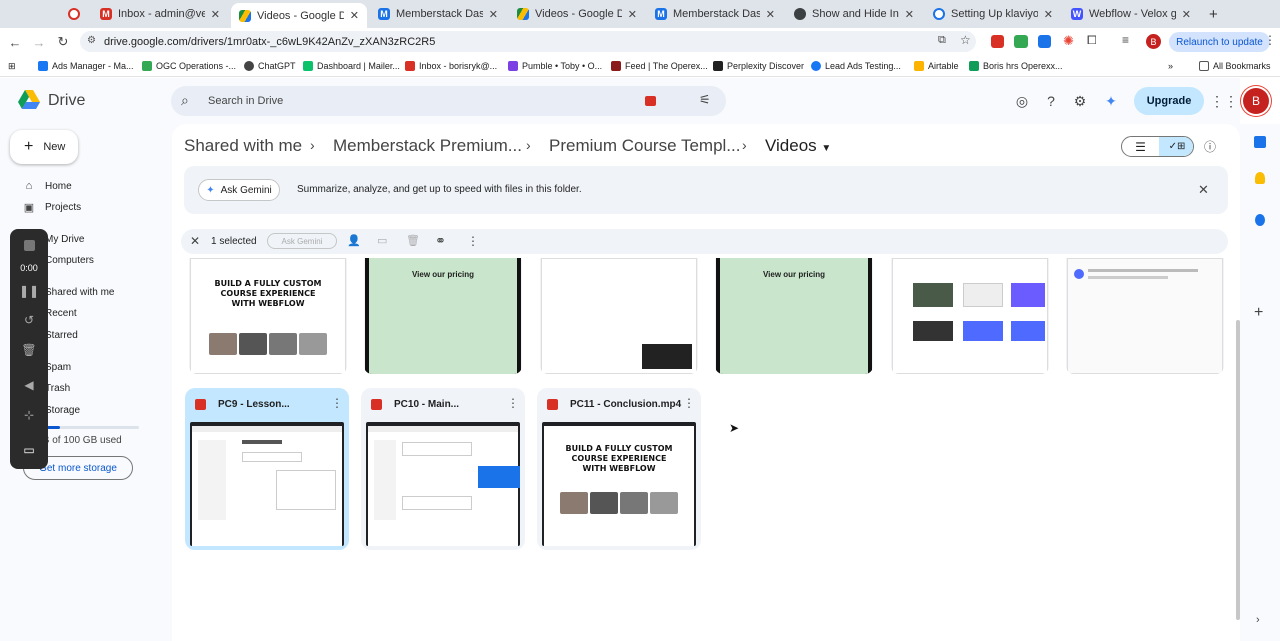  What do you see at coordinates (243, 146) in the screenshot?
I see `breadcrumb-shared: Shared with me` at bounding box center [243, 146].